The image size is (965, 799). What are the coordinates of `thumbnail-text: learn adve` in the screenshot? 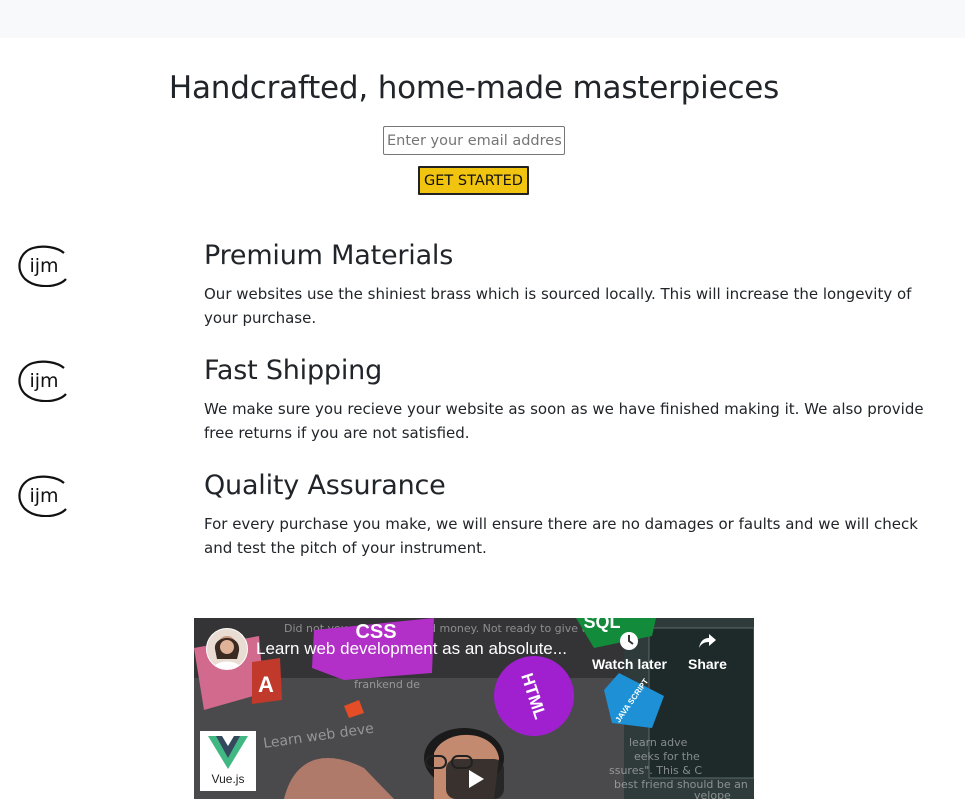 It's located at (658, 742).